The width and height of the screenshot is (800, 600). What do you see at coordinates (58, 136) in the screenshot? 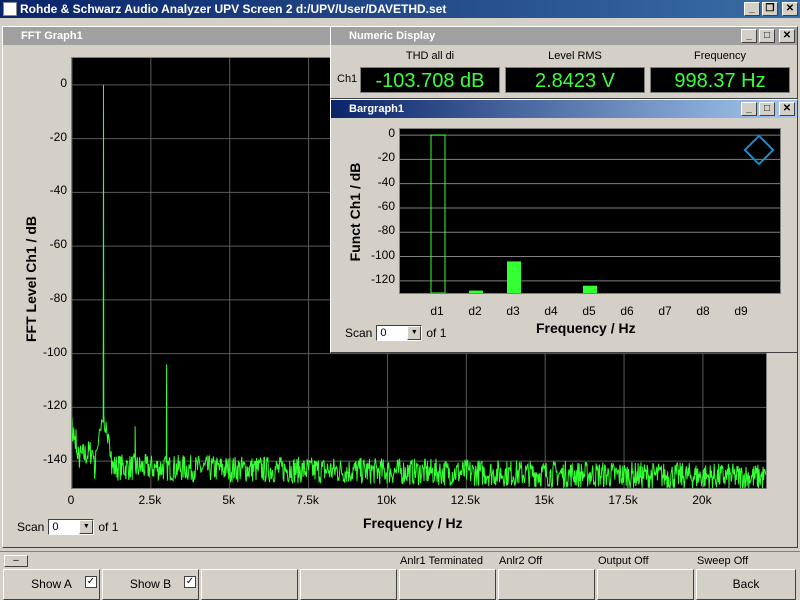
I see `fft-y-tick-label: -20` at bounding box center [58, 136].